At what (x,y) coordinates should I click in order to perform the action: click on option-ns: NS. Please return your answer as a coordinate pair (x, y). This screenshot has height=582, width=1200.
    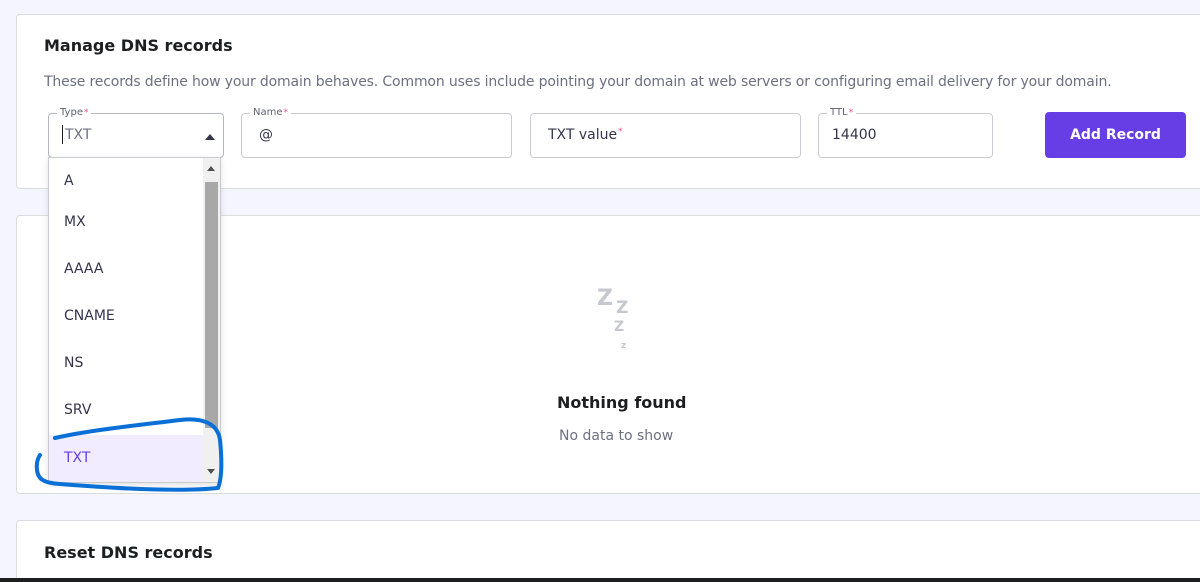
    Looking at the image, I should click on (126, 363).